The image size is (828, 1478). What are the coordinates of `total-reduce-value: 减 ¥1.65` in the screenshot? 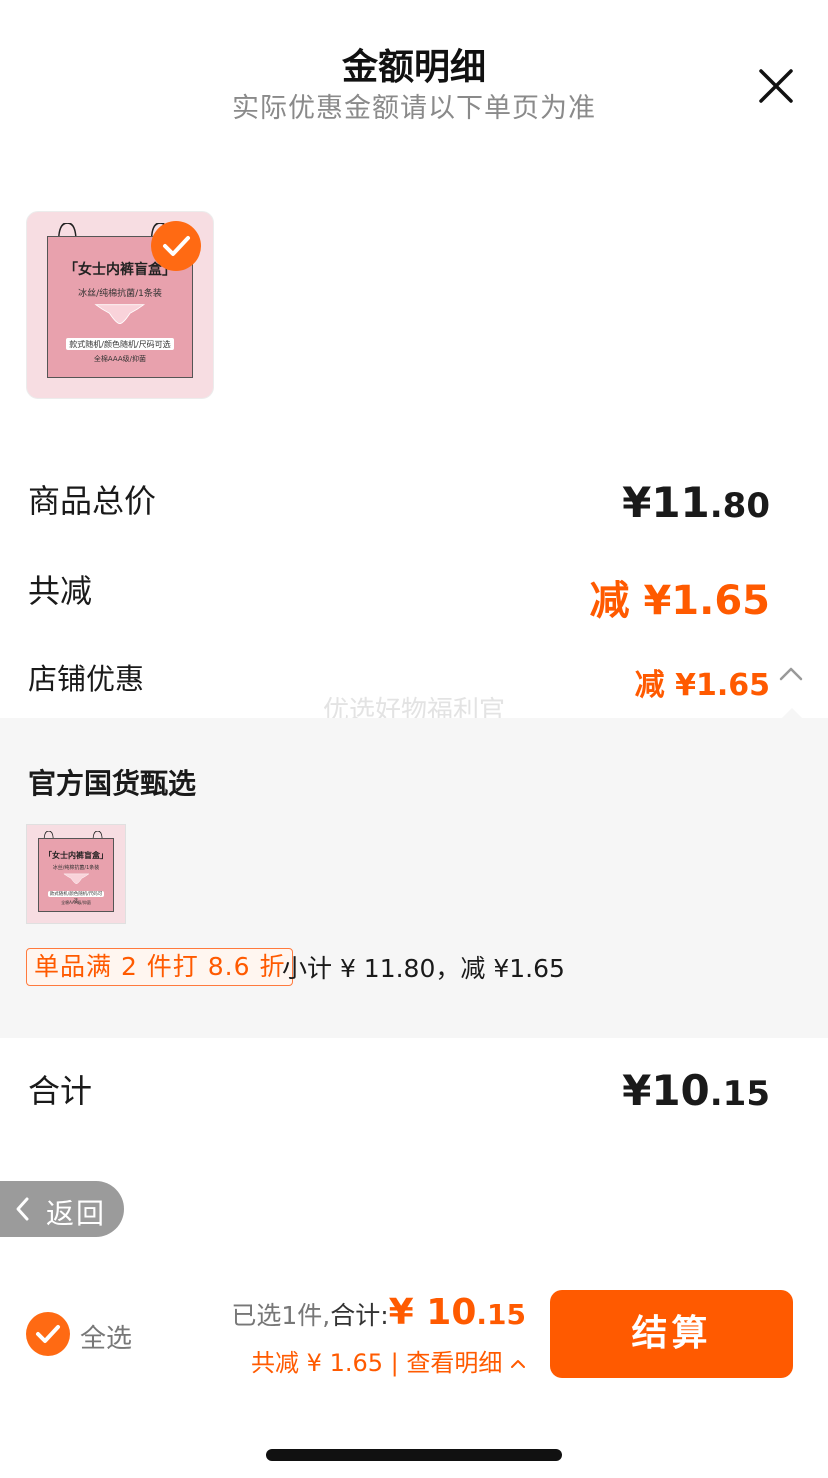 It's located at (679, 601).